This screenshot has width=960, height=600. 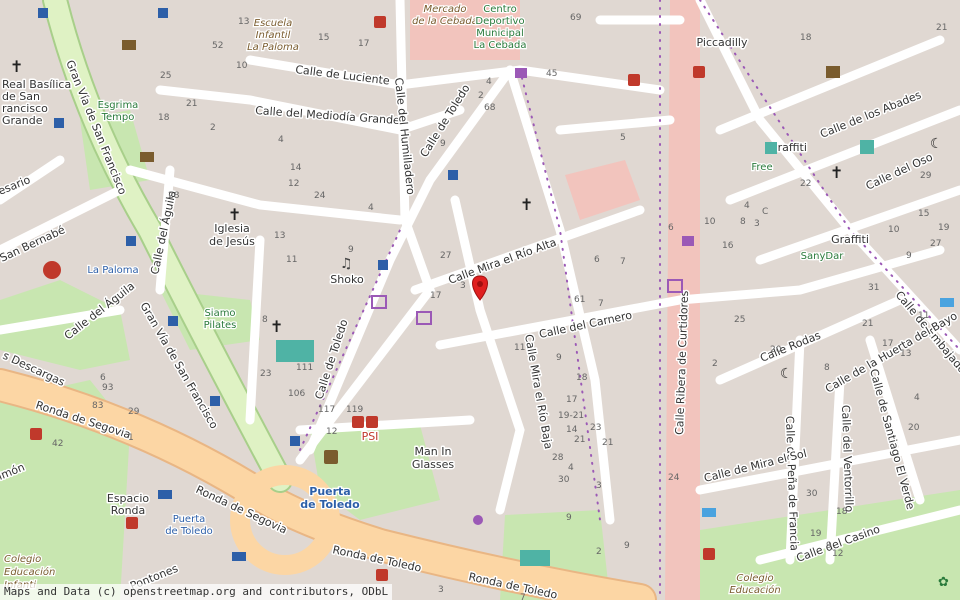 What do you see at coordinates (478, 520) in the screenshot?
I see `dot-icon` at bounding box center [478, 520].